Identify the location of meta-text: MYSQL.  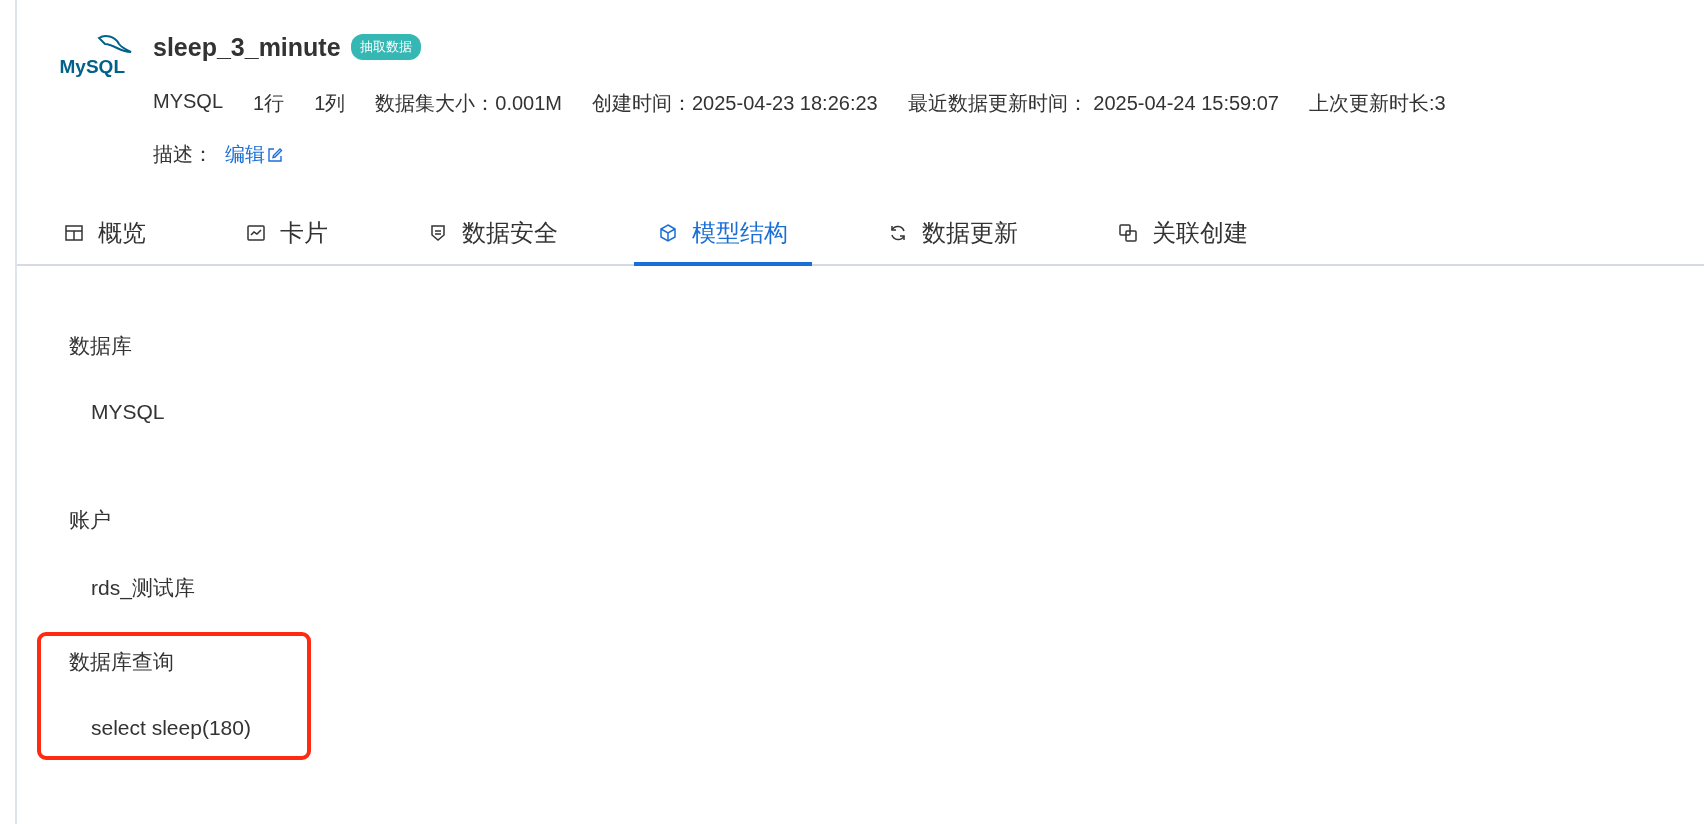
(188, 102).